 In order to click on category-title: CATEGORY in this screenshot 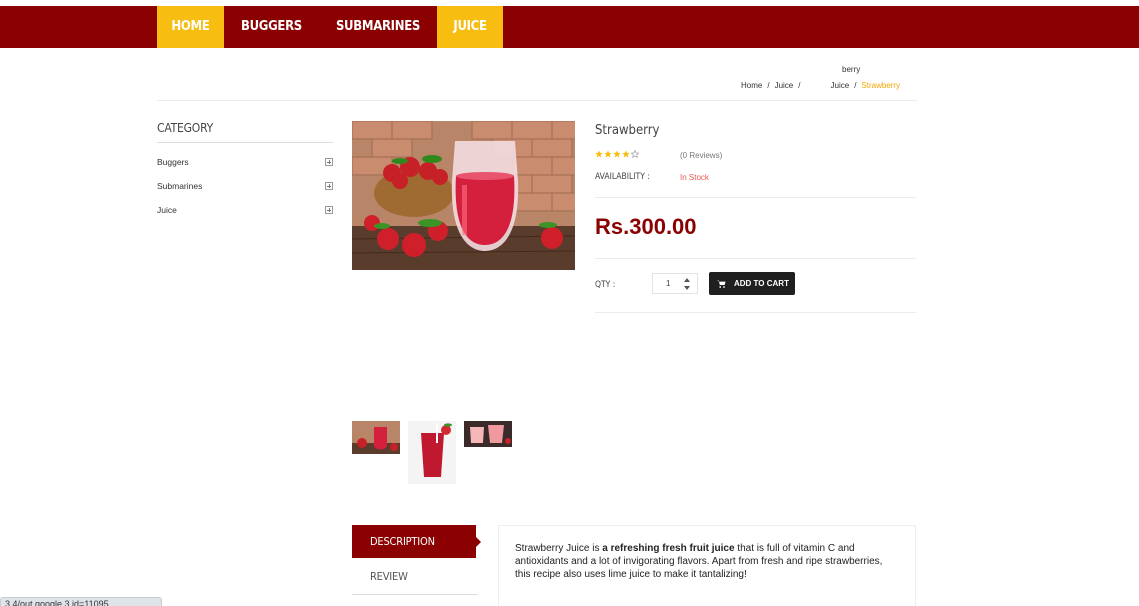, I will do `click(185, 128)`.